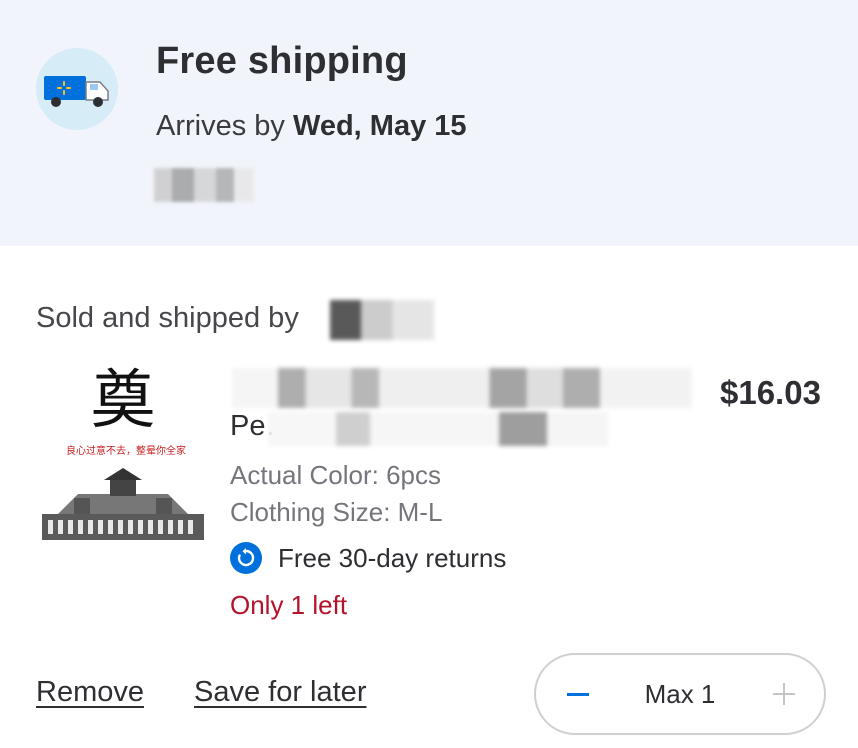  I want to click on redacted-seller-name, so click(382, 320).